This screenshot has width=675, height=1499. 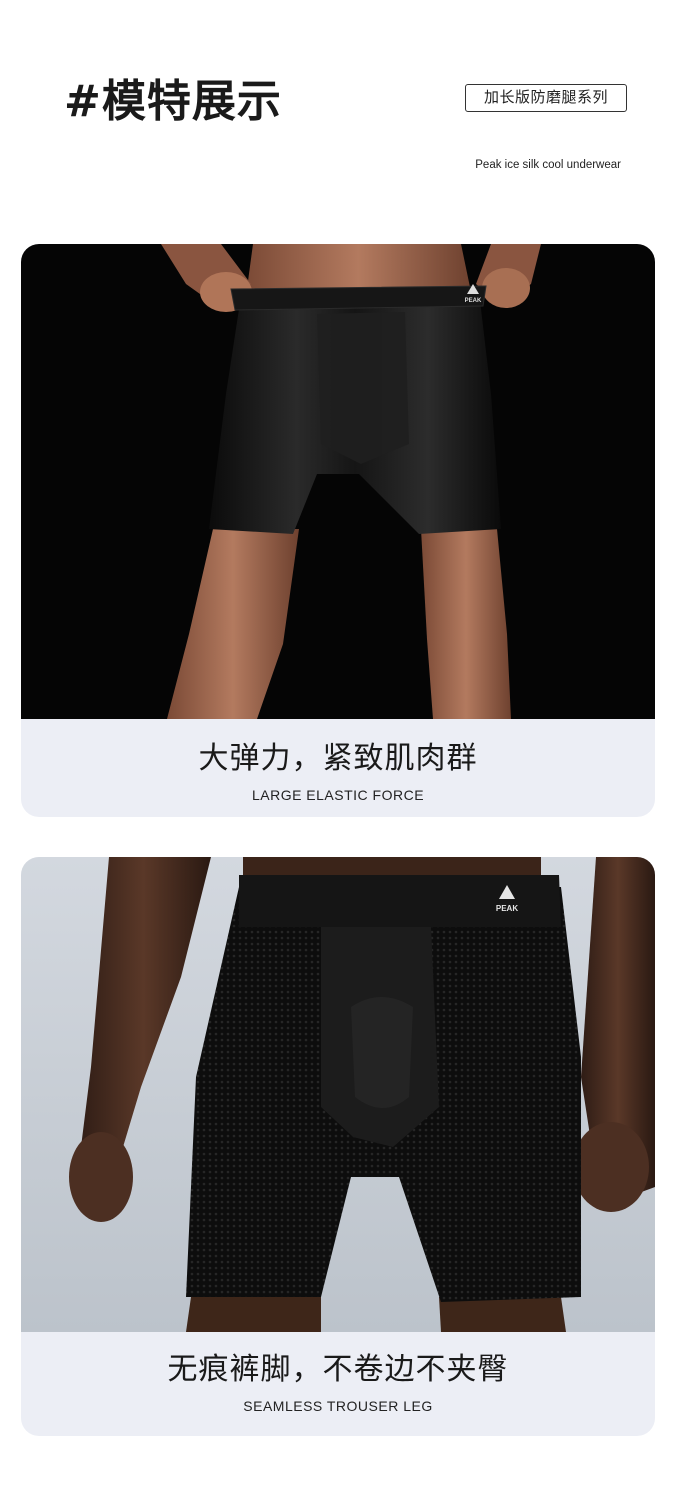 What do you see at coordinates (548, 165) in the screenshot?
I see `subtitle: Peak ice silk cool underwear` at bounding box center [548, 165].